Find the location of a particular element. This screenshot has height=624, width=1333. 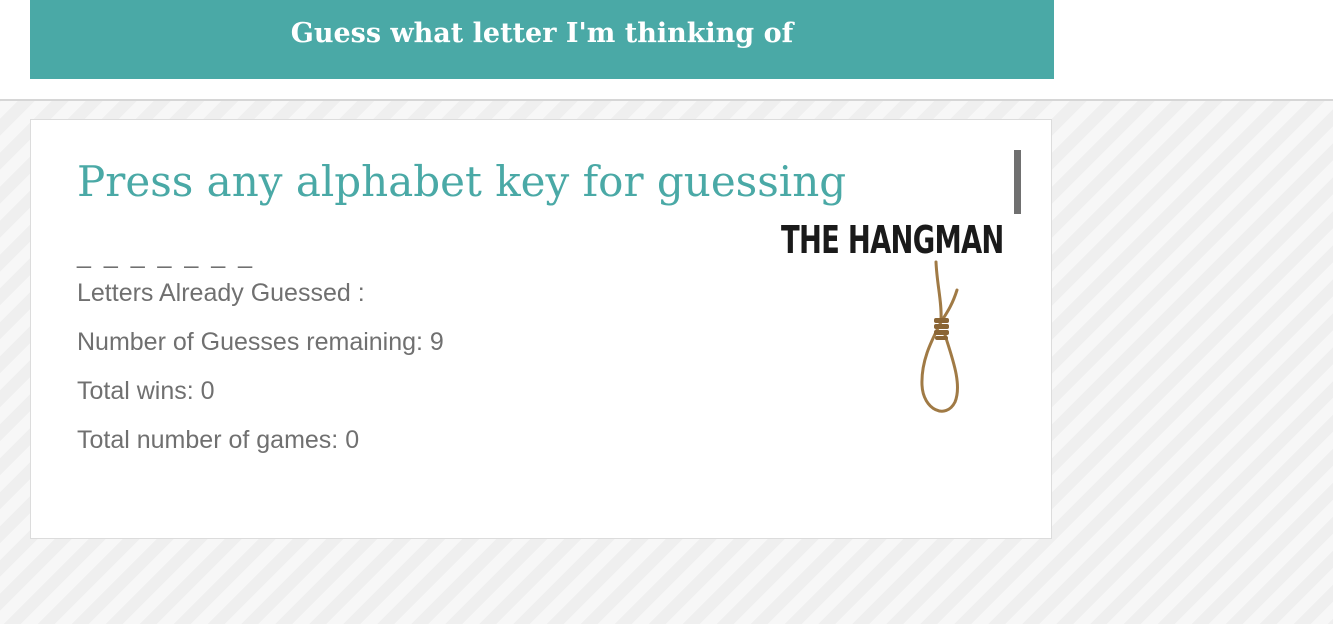

page-title-banner: Guess what letter I'm thinking of is located at coordinates (542, 39).